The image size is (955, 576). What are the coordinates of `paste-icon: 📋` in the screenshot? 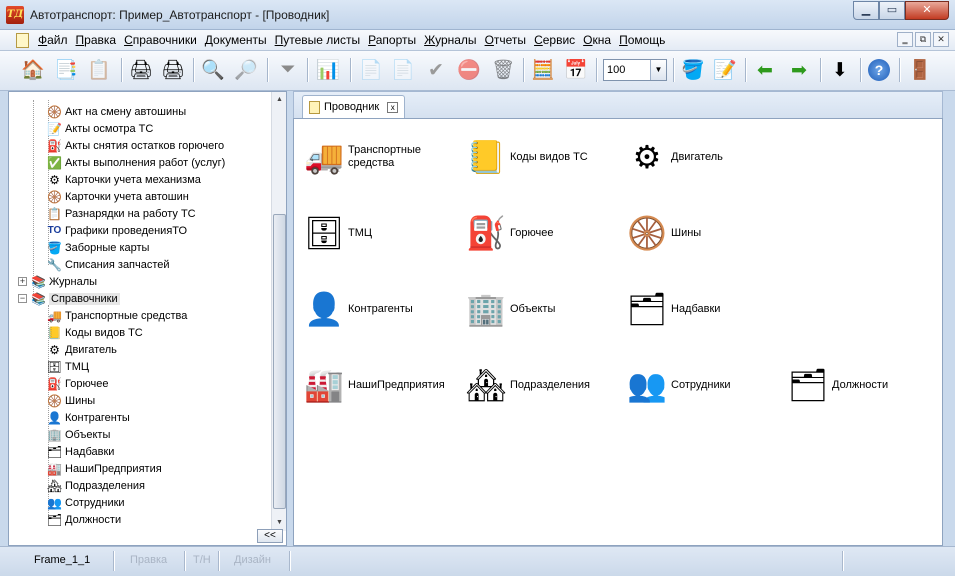 It's located at (99, 70).